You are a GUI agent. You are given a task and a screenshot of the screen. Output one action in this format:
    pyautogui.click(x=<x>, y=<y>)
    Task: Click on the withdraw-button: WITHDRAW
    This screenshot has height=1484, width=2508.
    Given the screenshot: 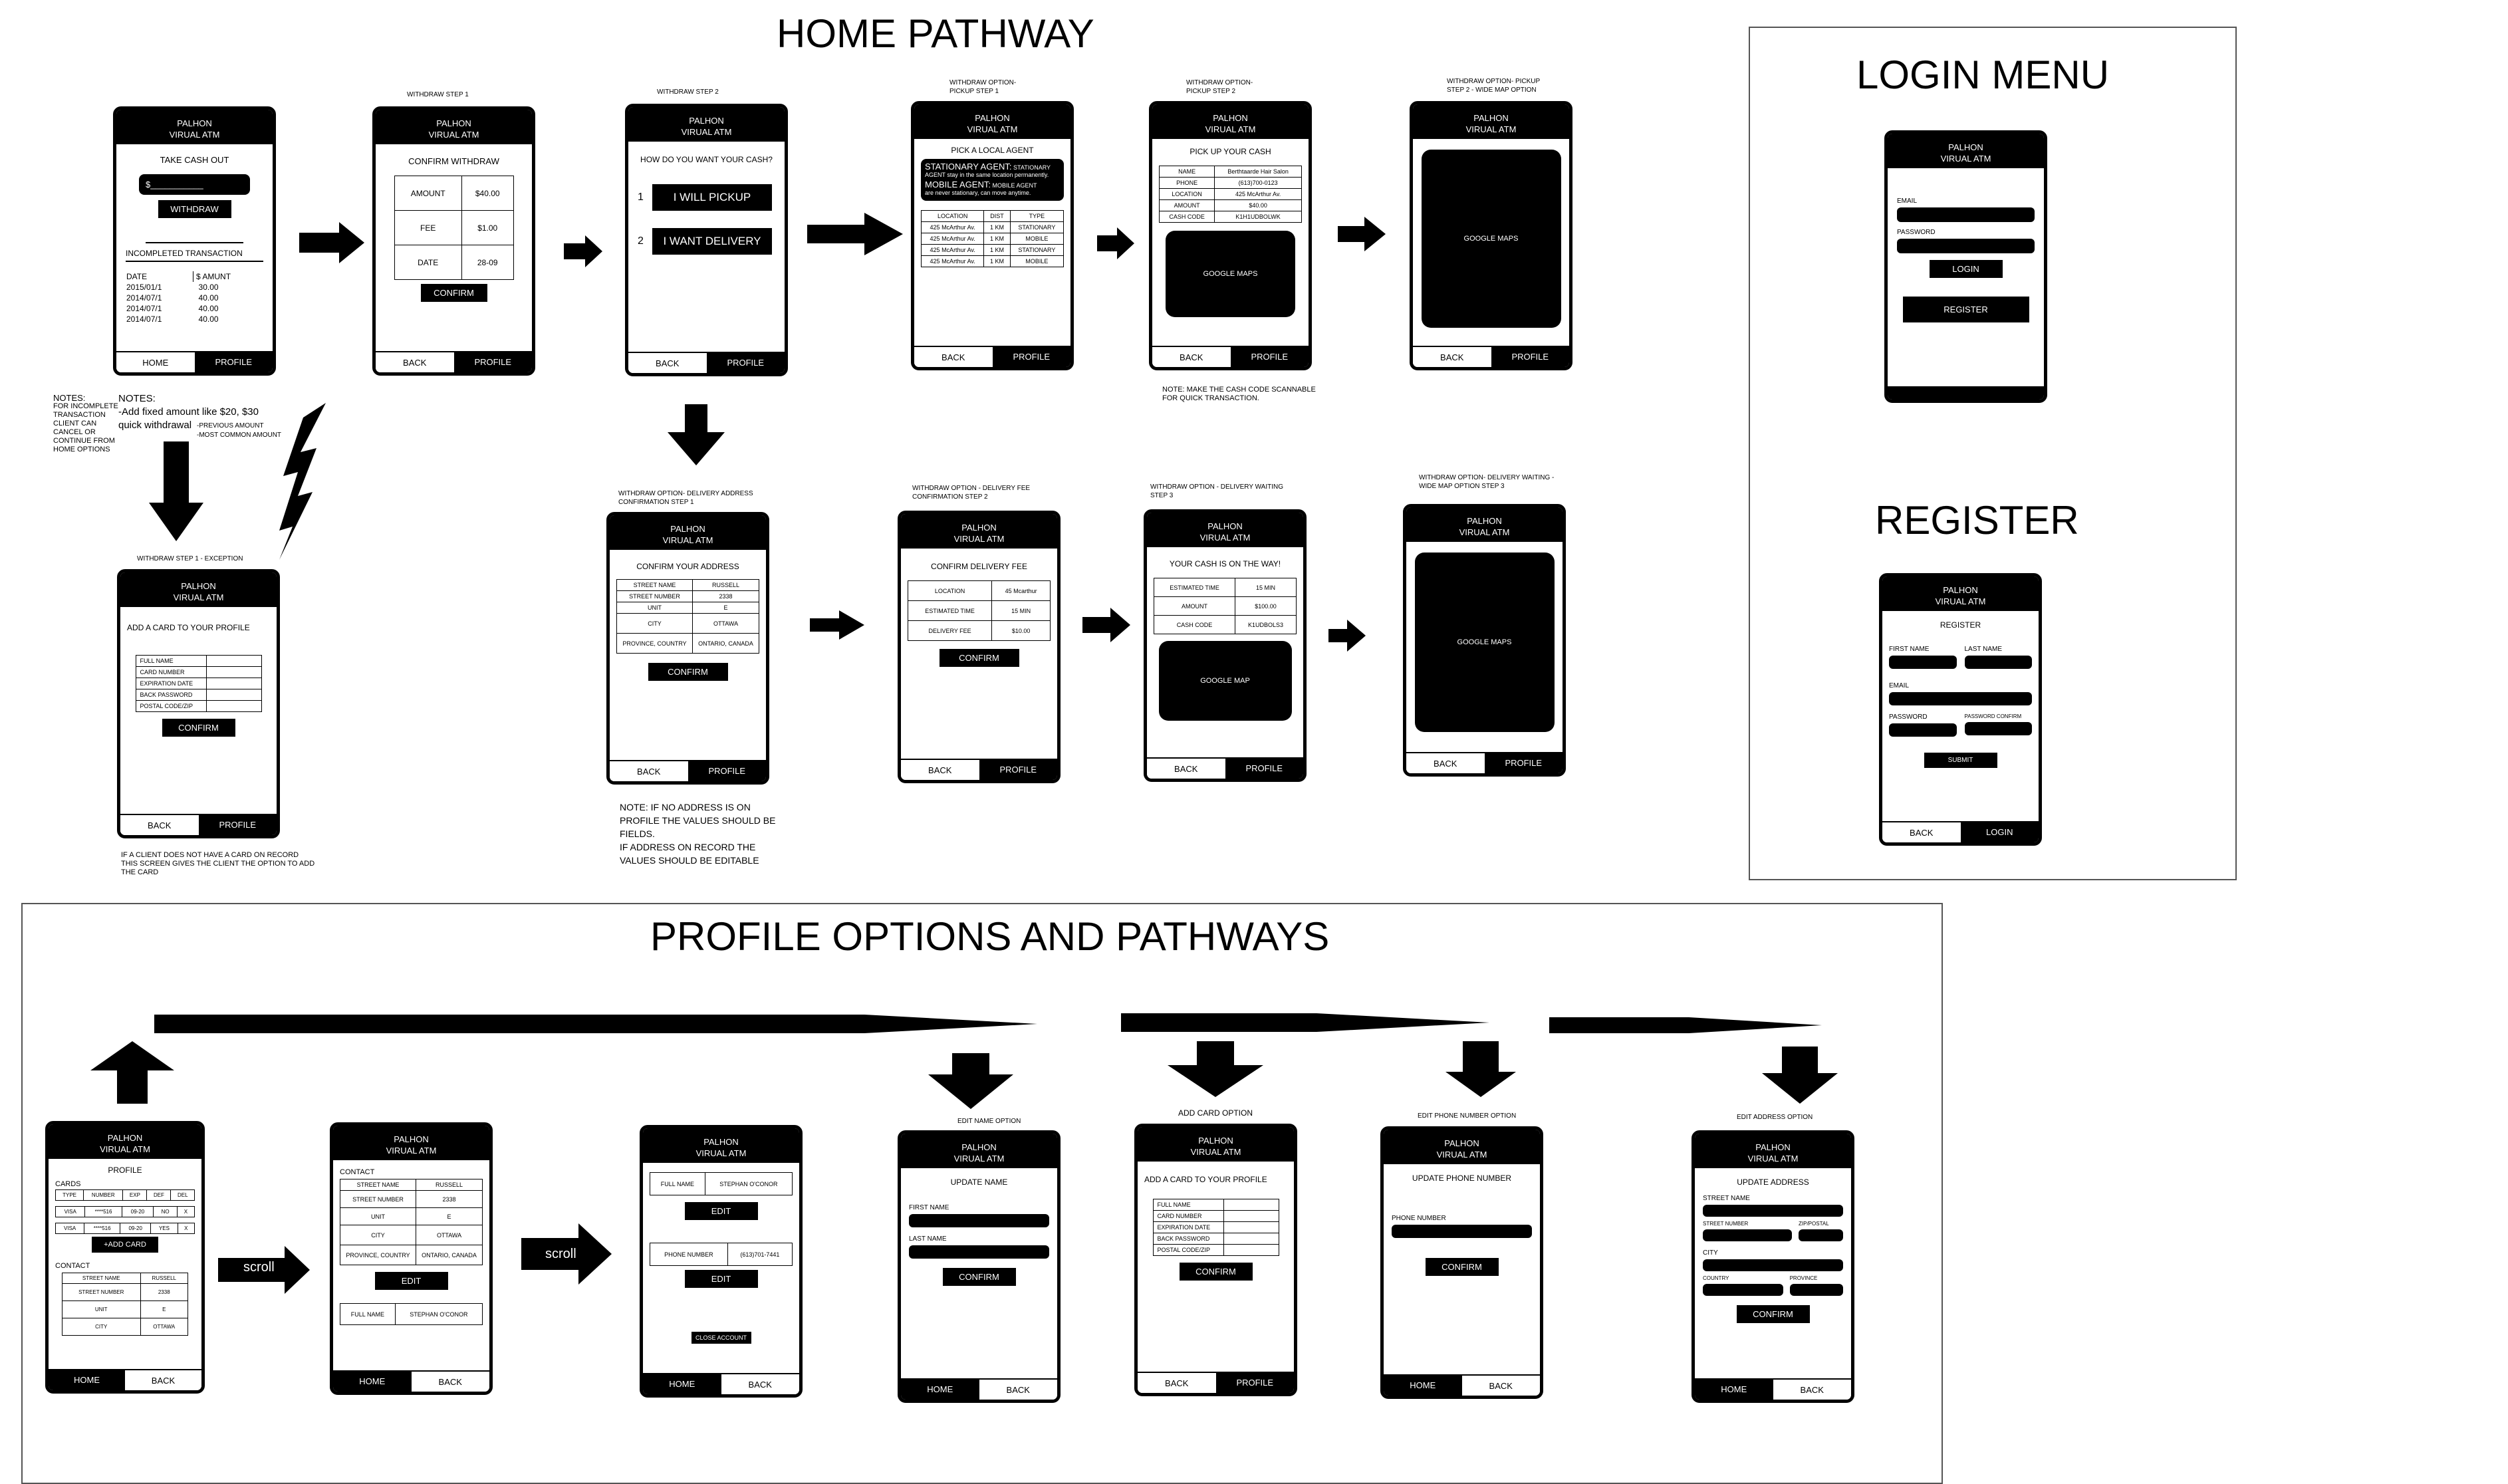 What is the action you would take?
    pyautogui.click(x=195, y=209)
    